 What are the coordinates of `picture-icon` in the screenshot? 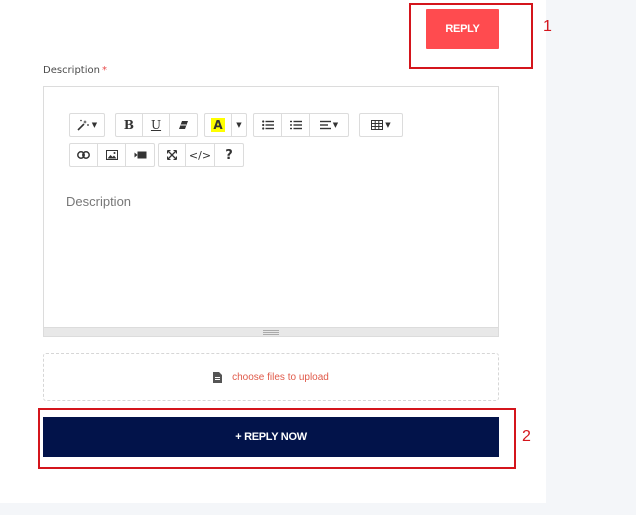 It's located at (111, 155).